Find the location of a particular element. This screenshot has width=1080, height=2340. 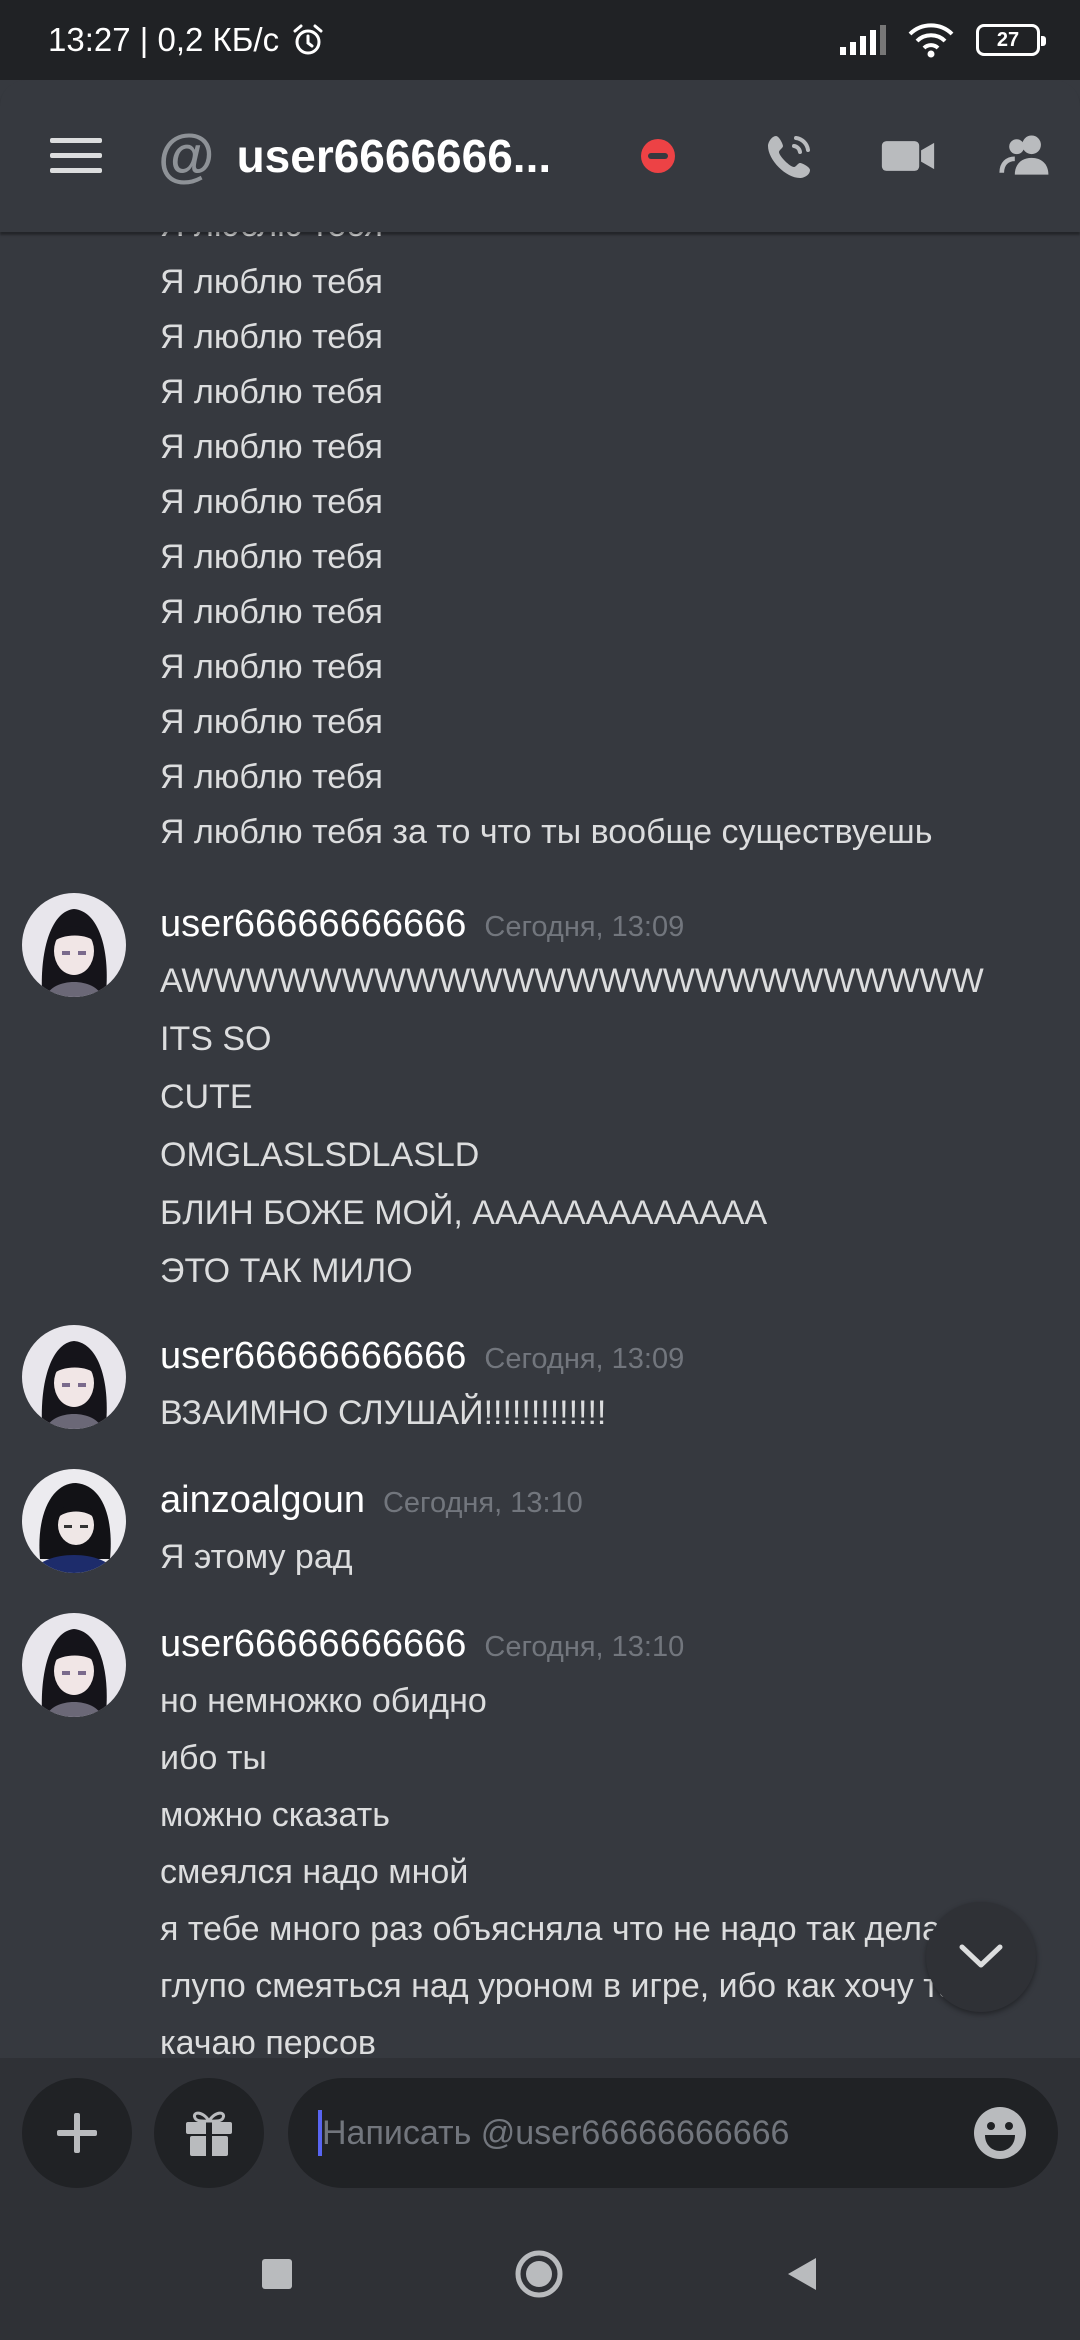

message-text: CUTE is located at coordinates (206, 1097).